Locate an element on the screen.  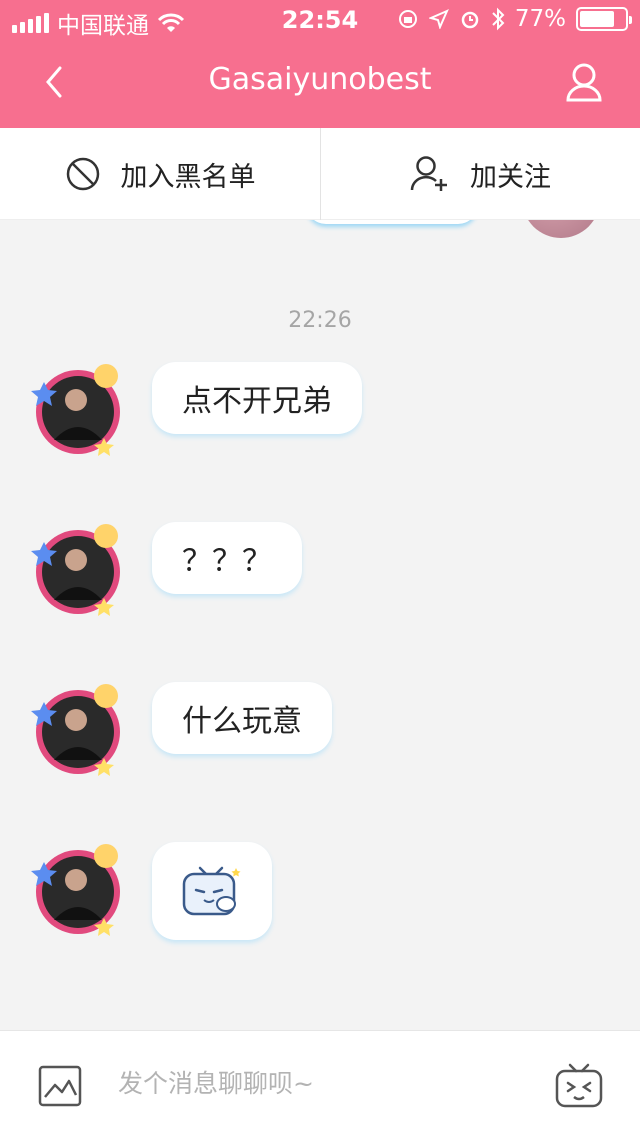
chat-message: ？？？ is located at coordinates (310, 572).